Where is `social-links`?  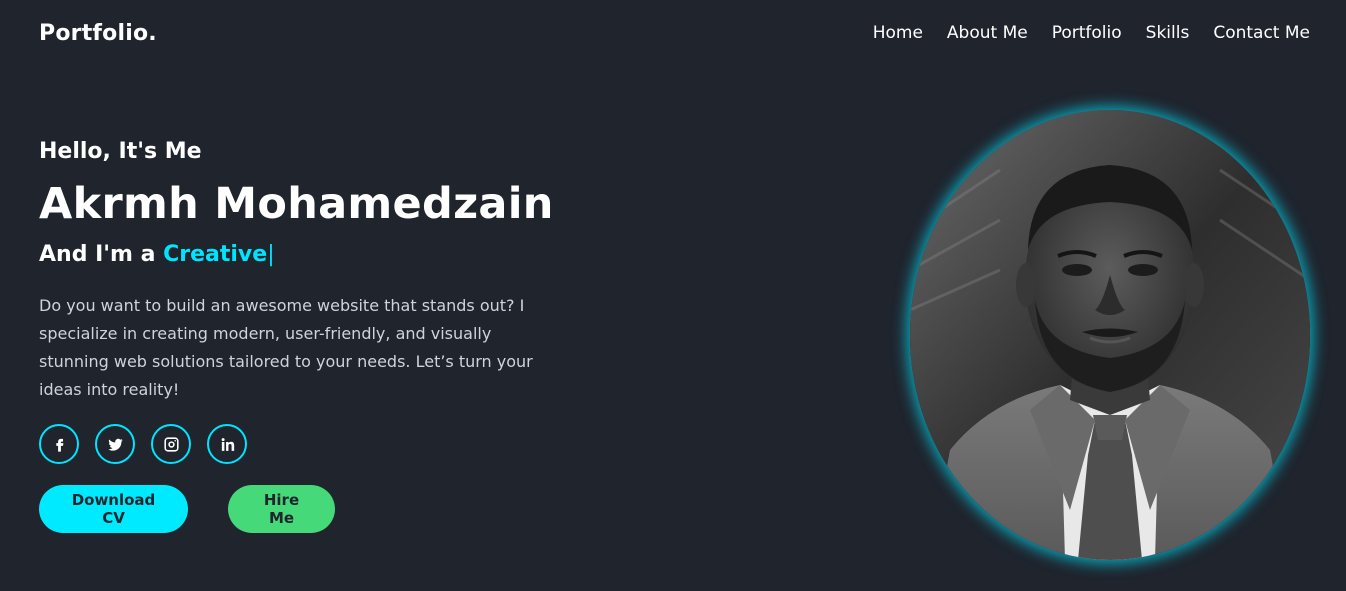
social-links is located at coordinates (299, 444).